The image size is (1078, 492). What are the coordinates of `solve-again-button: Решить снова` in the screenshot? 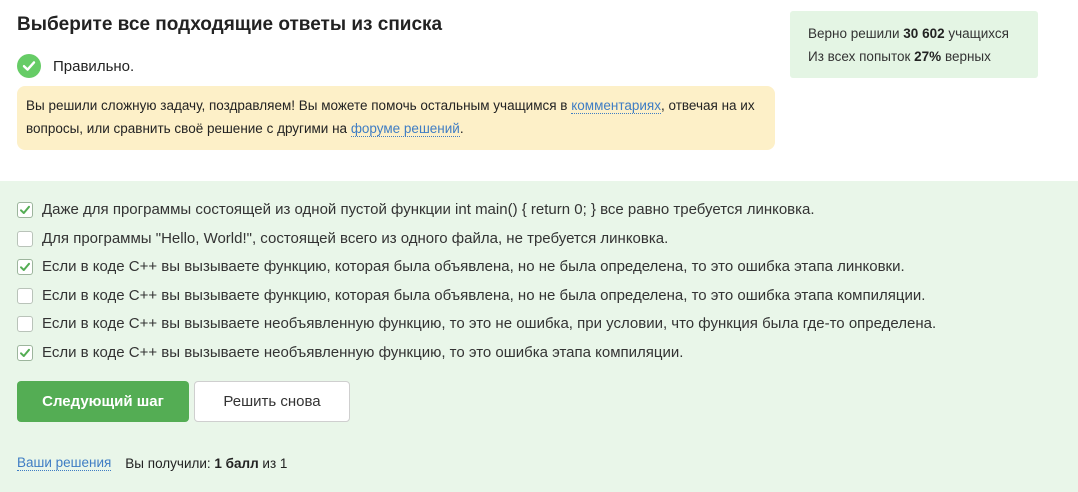 It's located at (272, 401).